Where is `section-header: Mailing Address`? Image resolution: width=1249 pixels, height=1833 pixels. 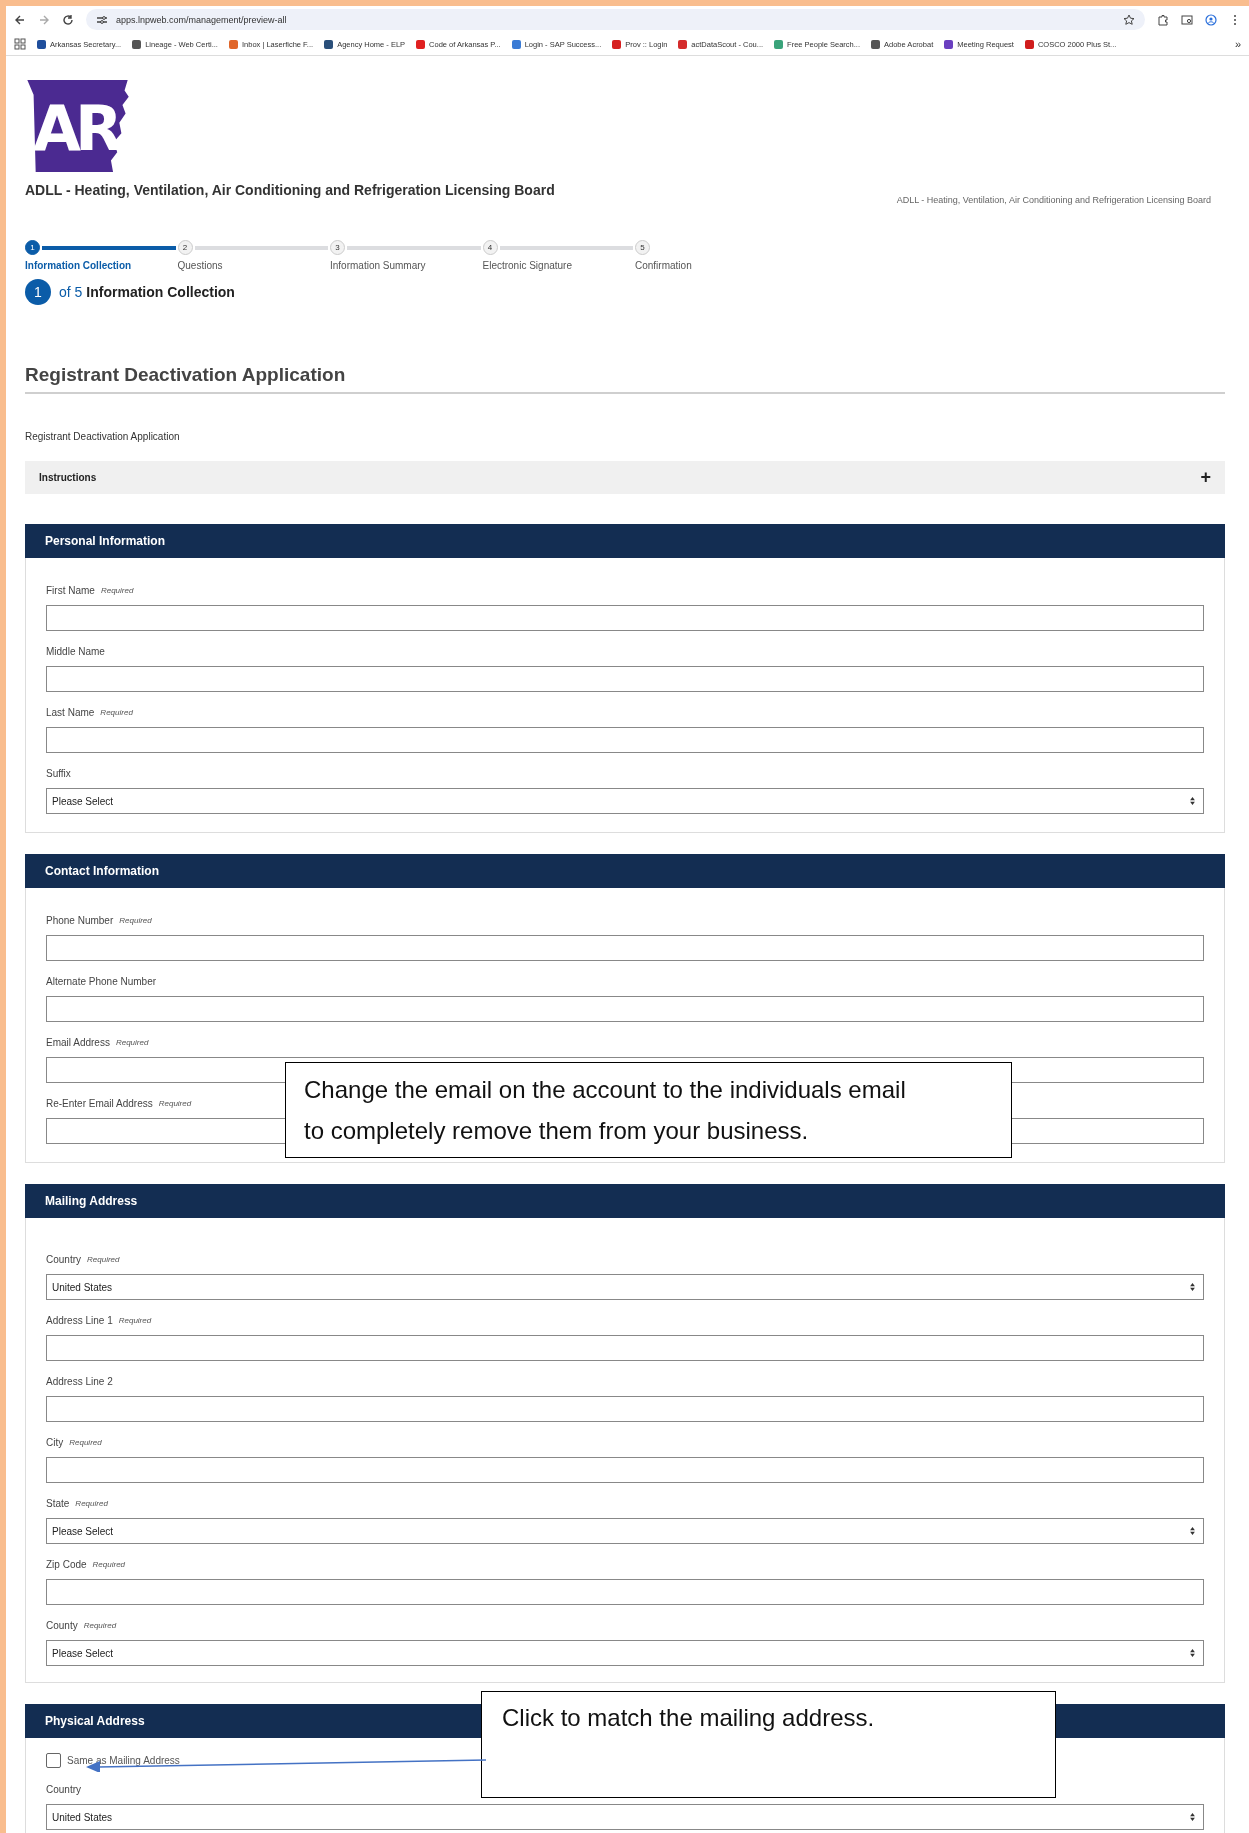
section-header: Mailing Address is located at coordinates (625, 1201).